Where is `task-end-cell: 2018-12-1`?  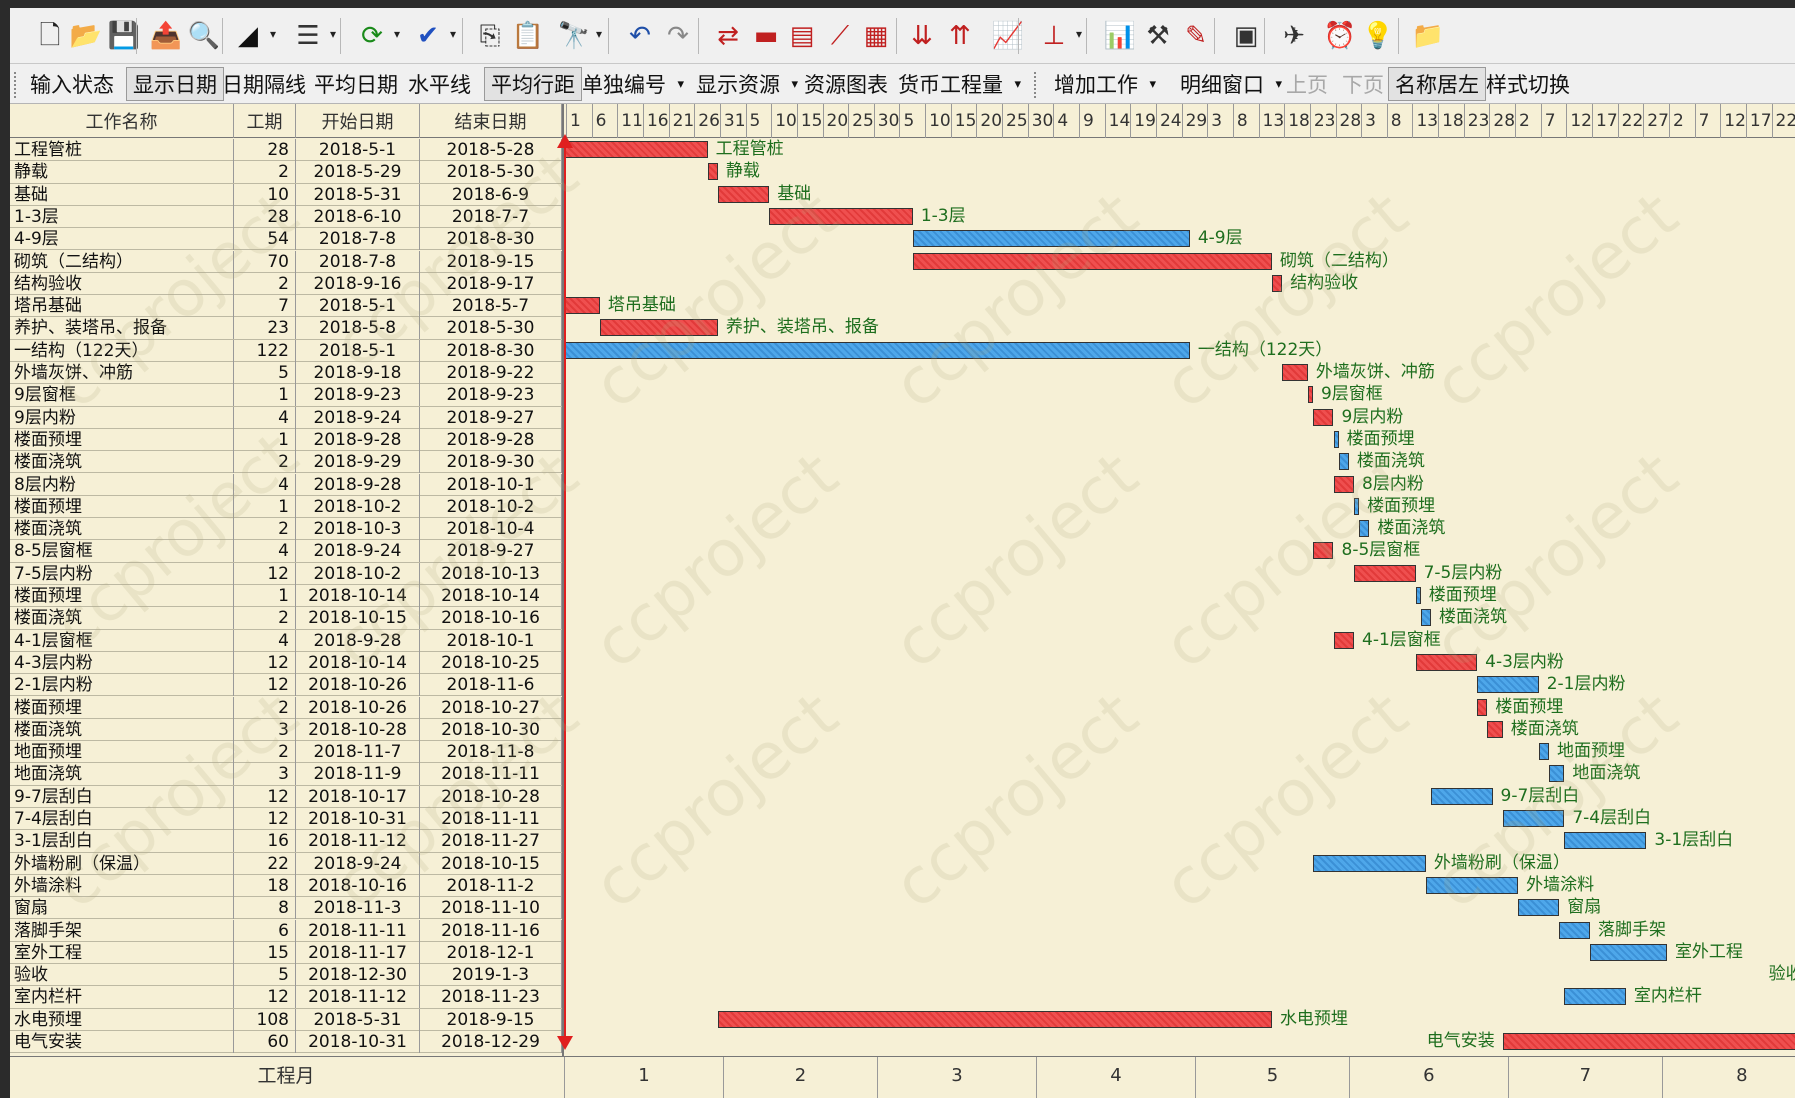 task-end-cell: 2018-12-1 is located at coordinates (491, 952).